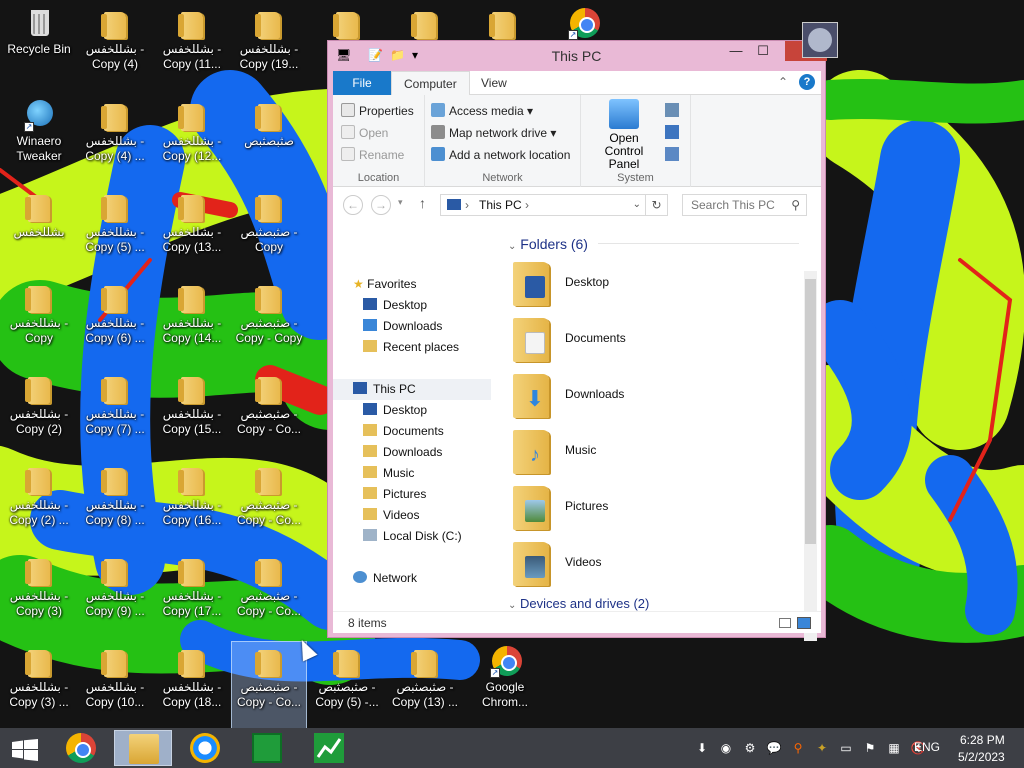 The image size is (1024, 768). Describe the element at coordinates (385, 578) in the screenshot. I see `nav-network: Network` at that location.